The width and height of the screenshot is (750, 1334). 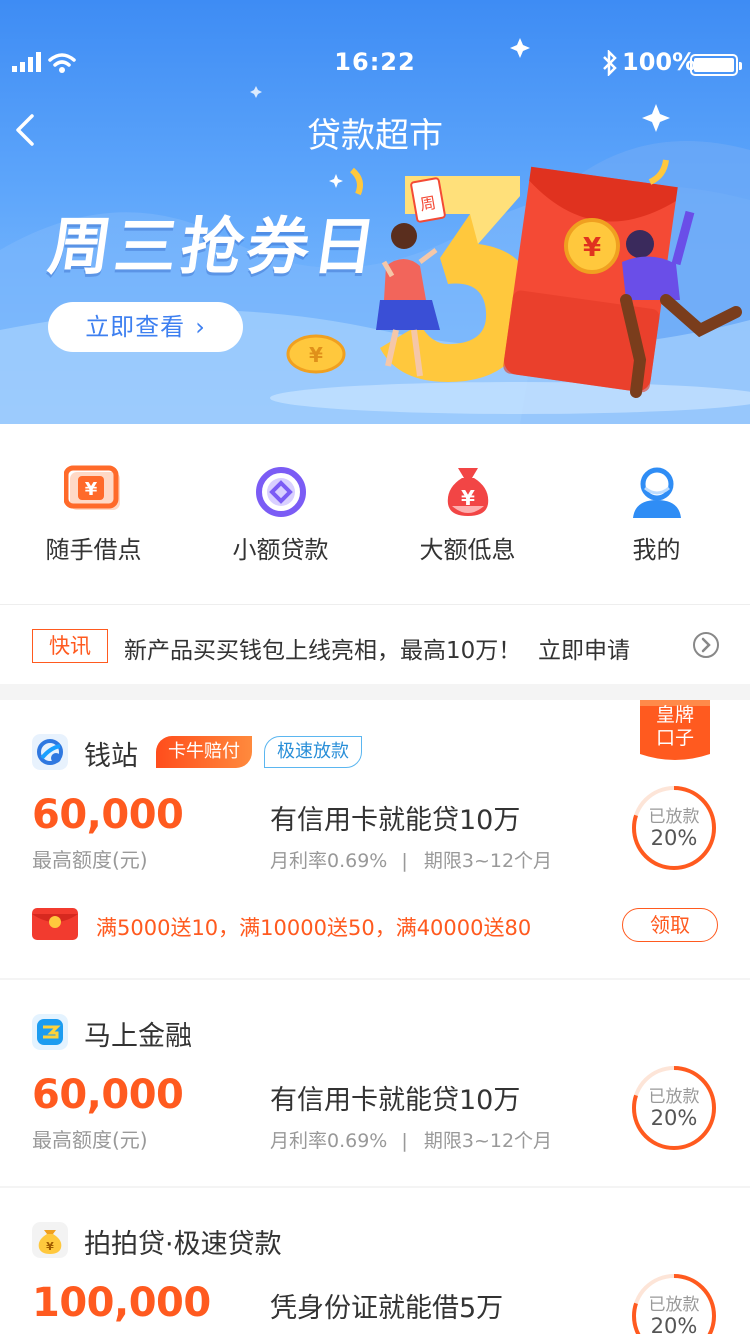 What do you see at coordinates (200, 327) in the screenshot?
I see `chevron-right-icon: ›` at bounding box center [200, 327].